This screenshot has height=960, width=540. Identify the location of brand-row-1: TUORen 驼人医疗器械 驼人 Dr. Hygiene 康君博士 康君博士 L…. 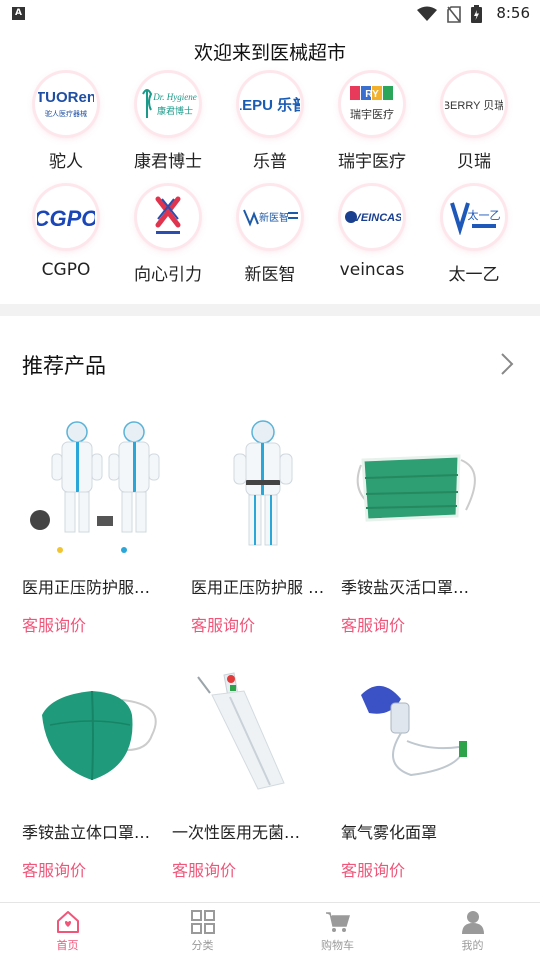
(270, 122).